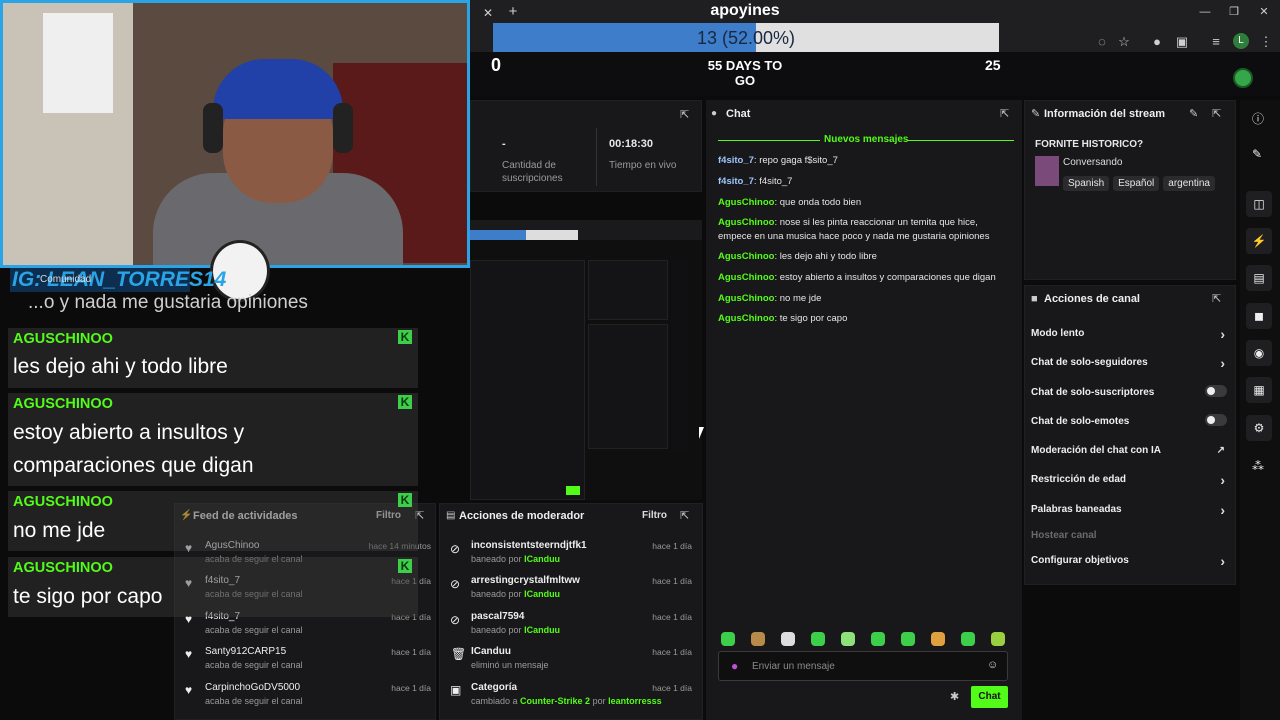 The height and width of the screenshot is (720, 1280). Describe the element at coordinates (343, 128) in the screenshot. I see `headphone-right` at that location.